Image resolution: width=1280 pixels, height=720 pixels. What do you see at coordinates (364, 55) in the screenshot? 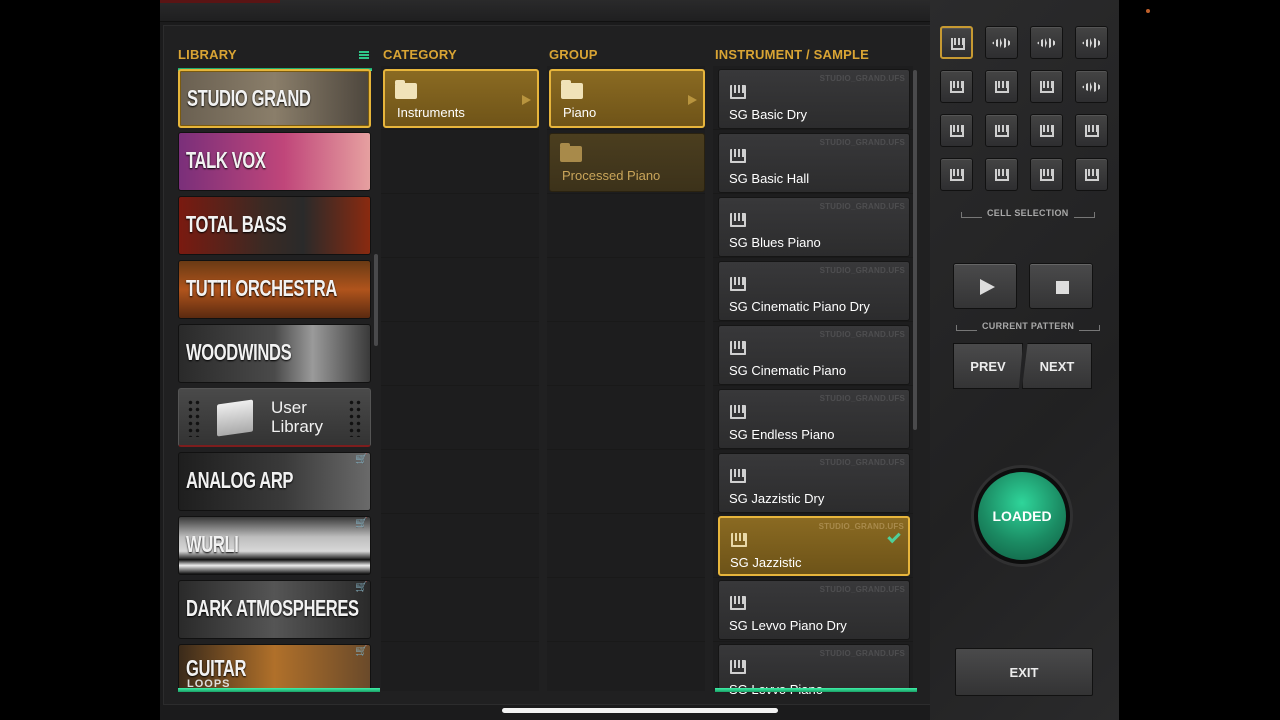
I see `menu-icon` at bounding box center [364, 55].